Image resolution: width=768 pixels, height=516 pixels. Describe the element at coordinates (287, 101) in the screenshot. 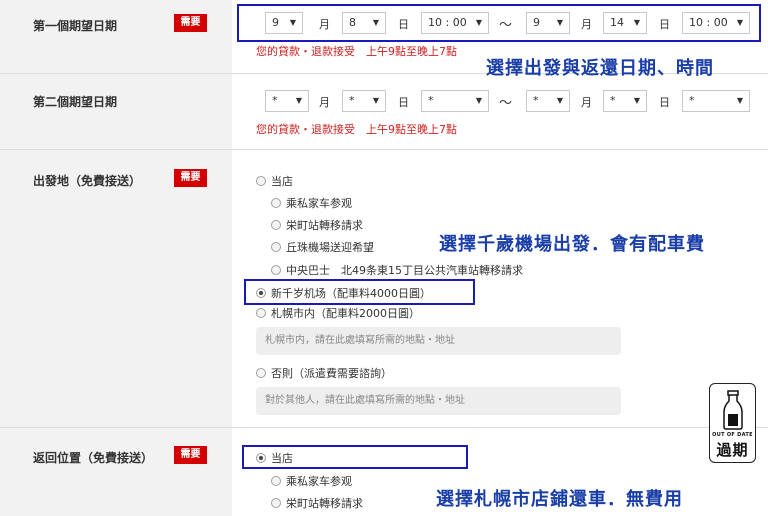

I see `date2-from-month-select: * ▼` at that location.